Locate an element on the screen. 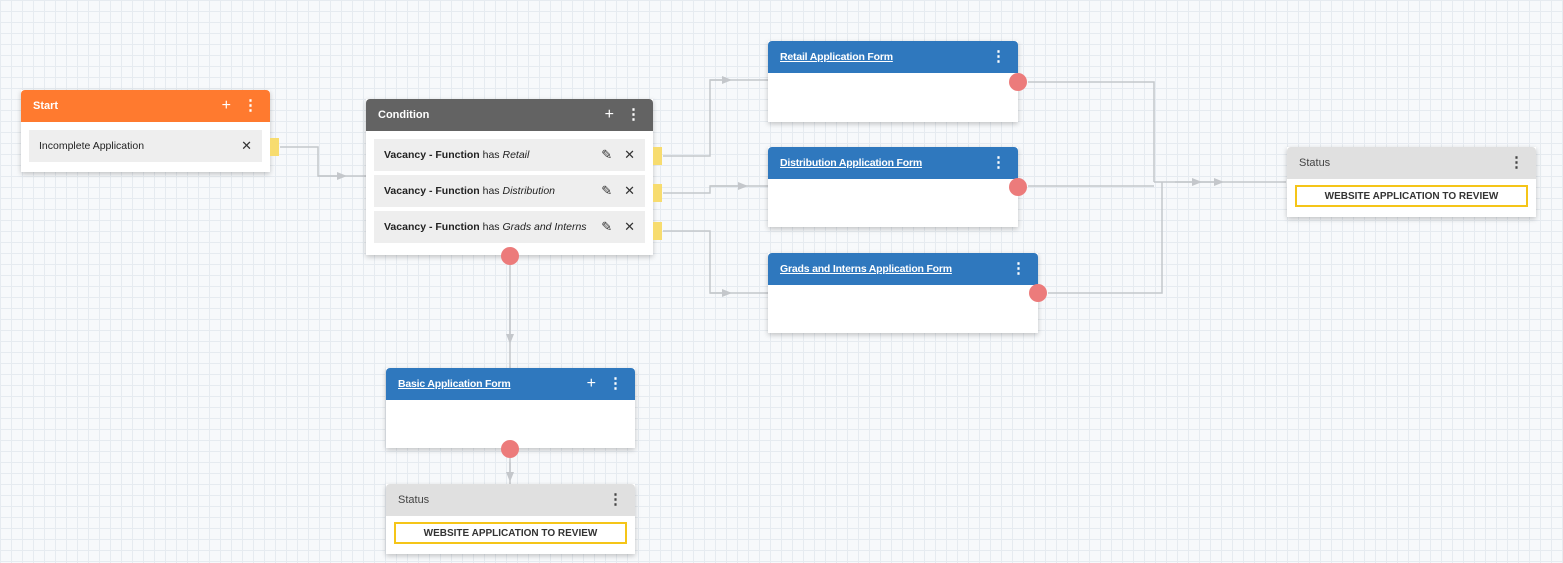  condition-text: Vacancy - Function has Grads and Interns is located at coordinates (485, 227).